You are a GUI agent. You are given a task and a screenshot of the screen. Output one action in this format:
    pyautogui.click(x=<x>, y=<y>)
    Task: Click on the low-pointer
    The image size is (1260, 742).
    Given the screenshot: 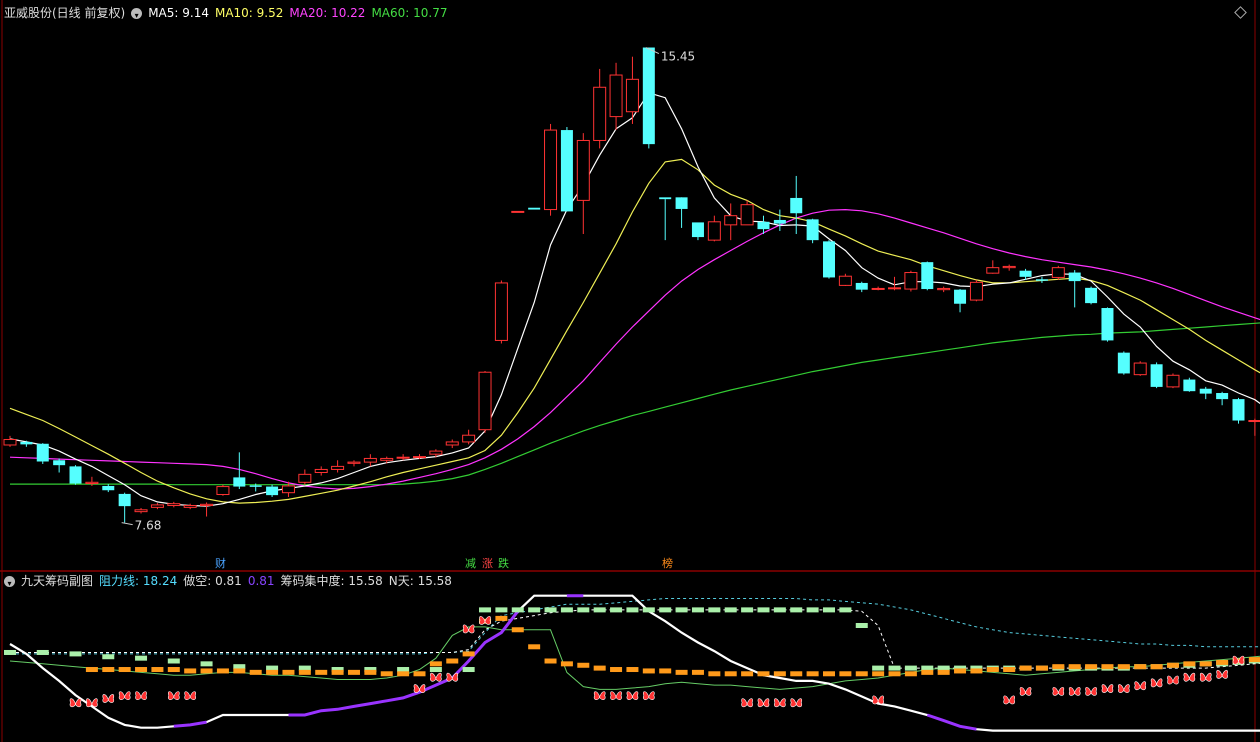 What is the action you would take?
    pyautogui.click(x=127, y=524)
    